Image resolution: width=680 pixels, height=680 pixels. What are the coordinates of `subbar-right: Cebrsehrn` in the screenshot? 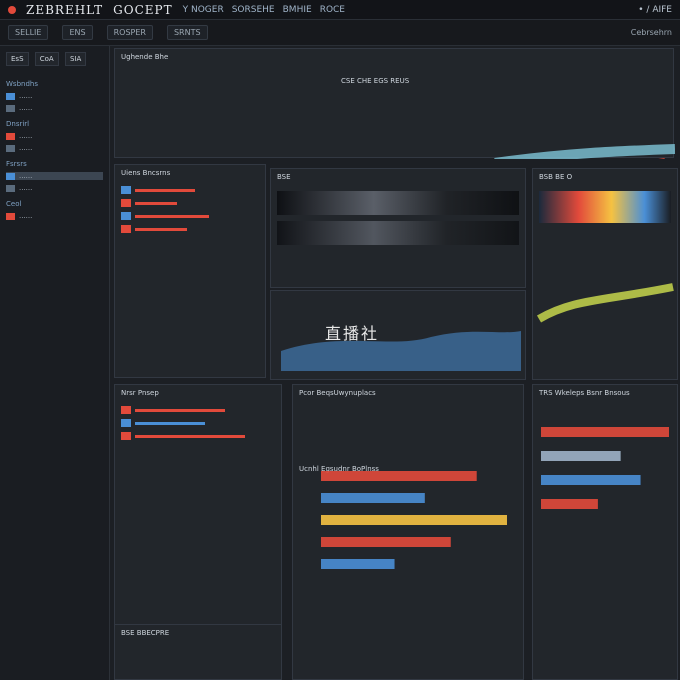 It's located at (651, 32).